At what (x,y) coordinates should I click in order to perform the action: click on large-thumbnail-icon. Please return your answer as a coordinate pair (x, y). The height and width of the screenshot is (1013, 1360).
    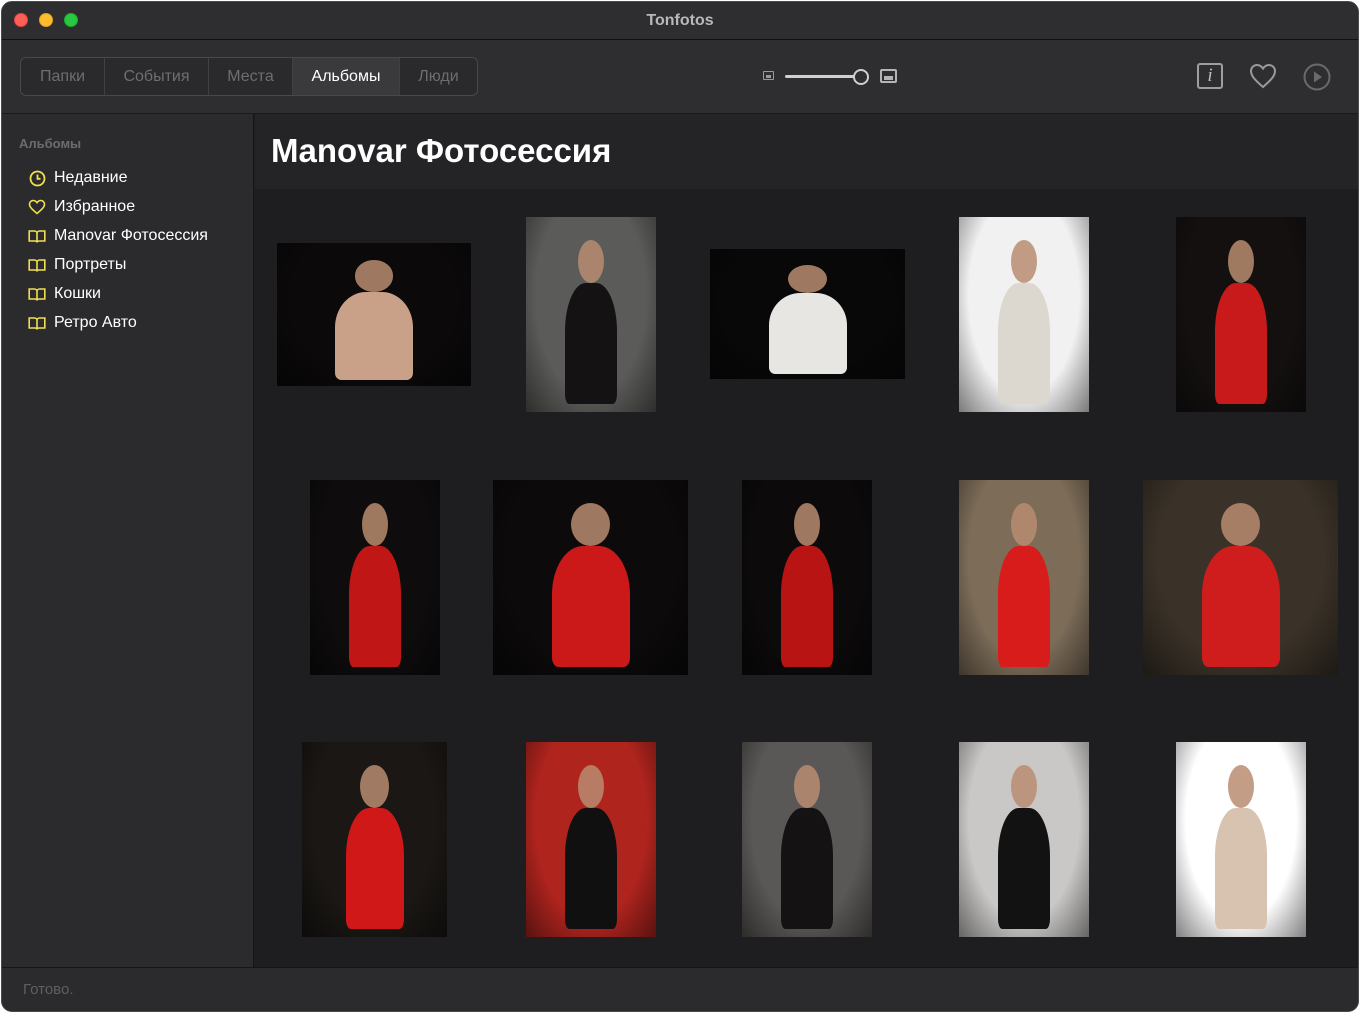
    Looking at the image, I should click on (888, 76).